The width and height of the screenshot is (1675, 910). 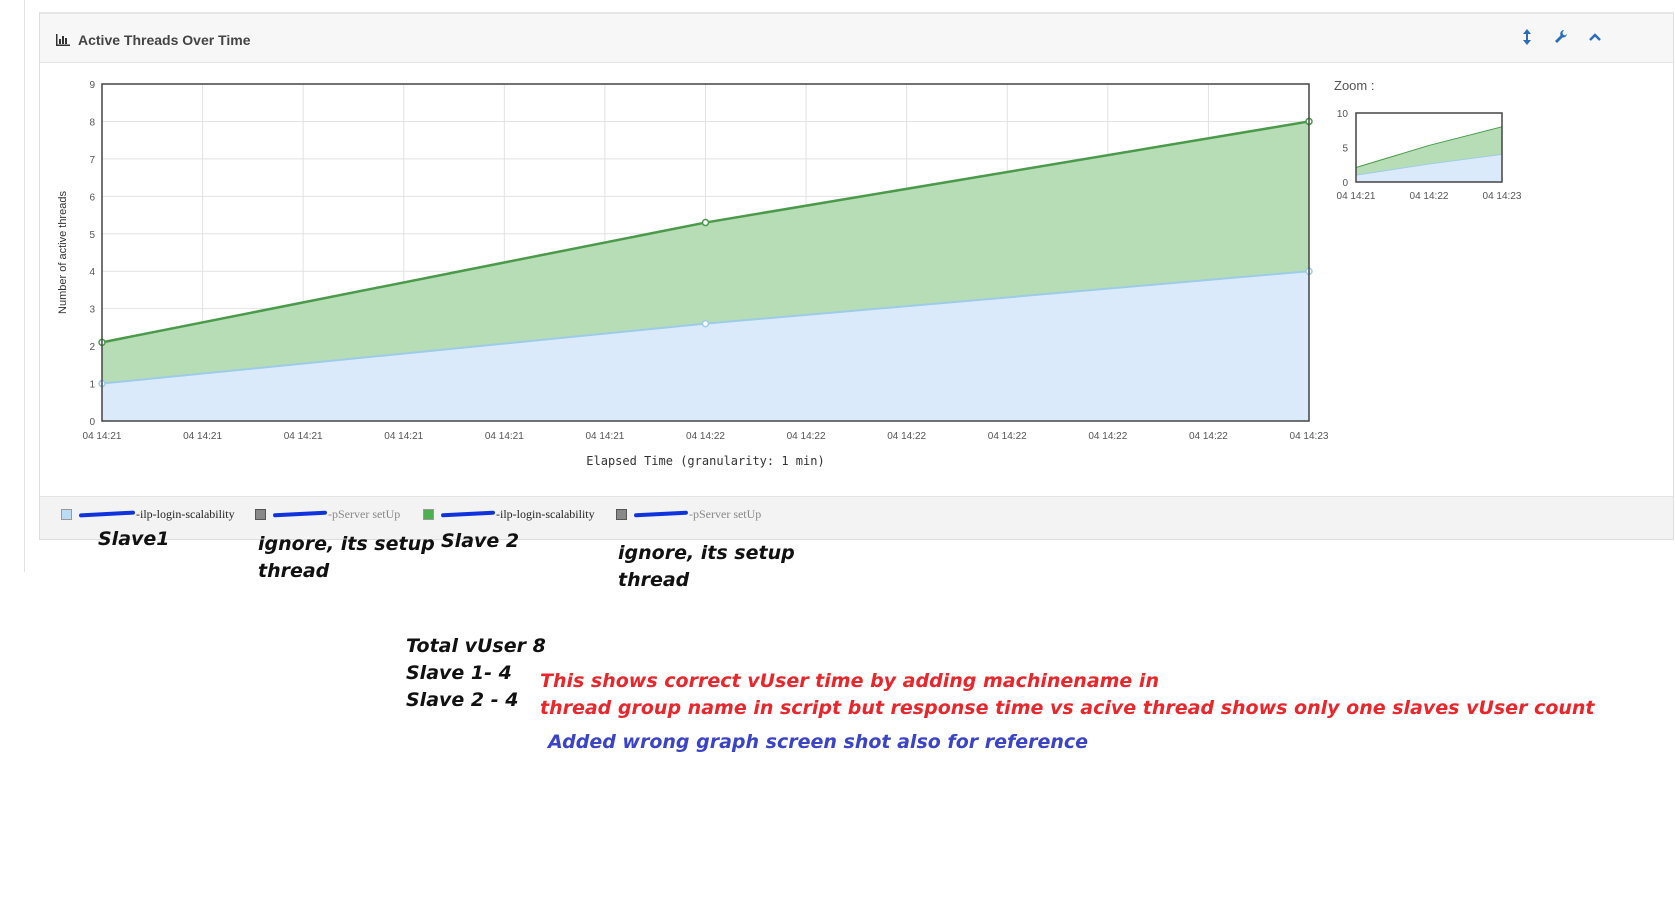 What do you see at coordinates (1345, 149) in the screenshot?
I see `zoom-y-tick: 5` at bounding box center [1345, 149].